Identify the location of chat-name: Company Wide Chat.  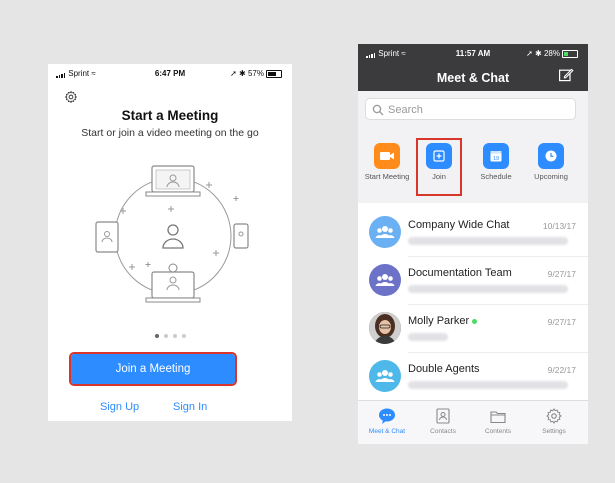
(459, 225).